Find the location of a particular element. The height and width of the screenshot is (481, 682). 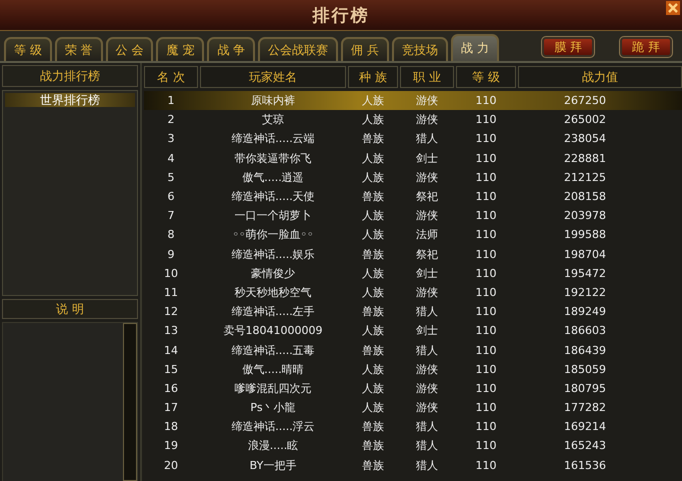

tab: 战 力 is located at coordinates (474, 47).